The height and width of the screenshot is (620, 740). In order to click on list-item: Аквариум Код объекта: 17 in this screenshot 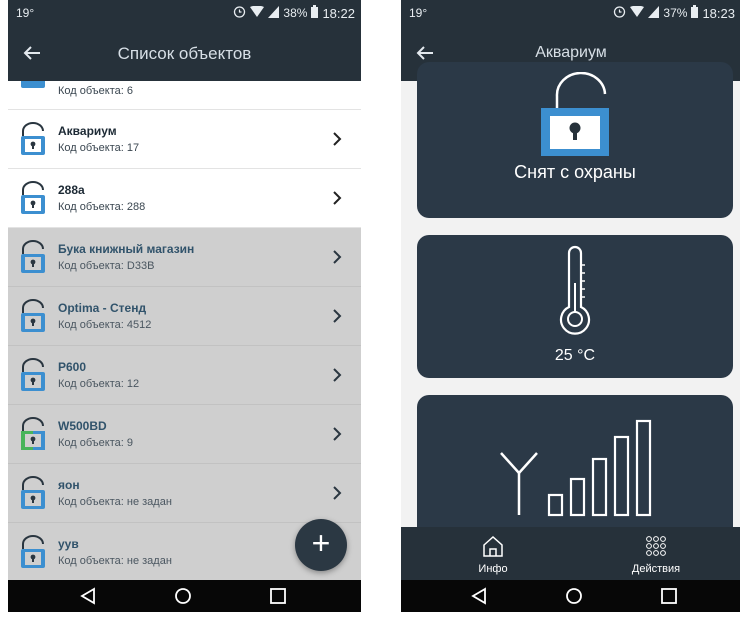, I will do `click(184, 139)`.